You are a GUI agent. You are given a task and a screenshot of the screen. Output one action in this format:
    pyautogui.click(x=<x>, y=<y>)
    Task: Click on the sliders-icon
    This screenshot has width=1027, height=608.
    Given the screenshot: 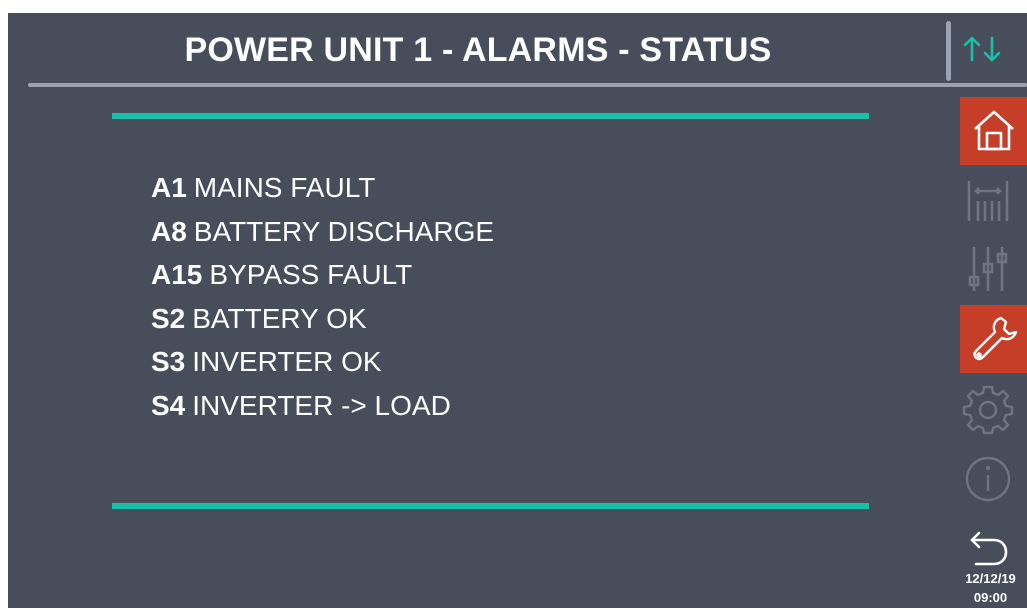 What is the action you would take?
    pyautogui.click(x=988, y=269)
    